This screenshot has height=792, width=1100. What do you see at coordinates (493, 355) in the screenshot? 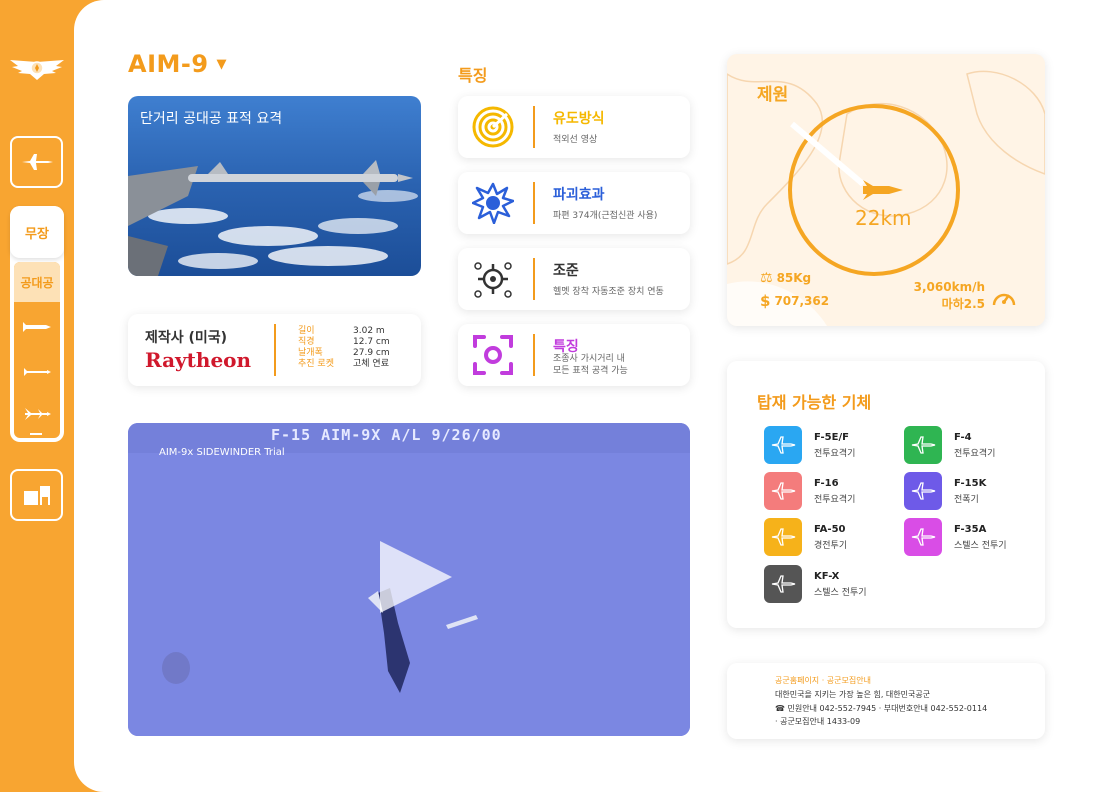
I see `target-frame-icon` at bounding box center [493, 355].